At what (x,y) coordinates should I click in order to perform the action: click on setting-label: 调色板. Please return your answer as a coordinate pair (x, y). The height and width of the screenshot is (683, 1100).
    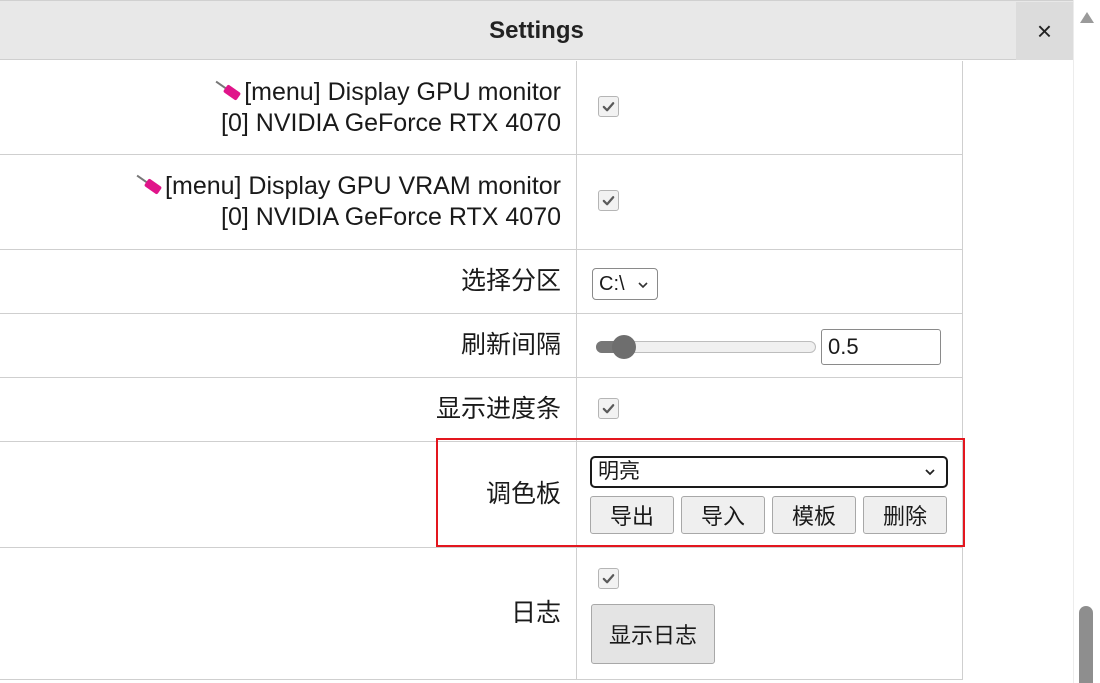
    Looking at the image, I should click on (288, 494).